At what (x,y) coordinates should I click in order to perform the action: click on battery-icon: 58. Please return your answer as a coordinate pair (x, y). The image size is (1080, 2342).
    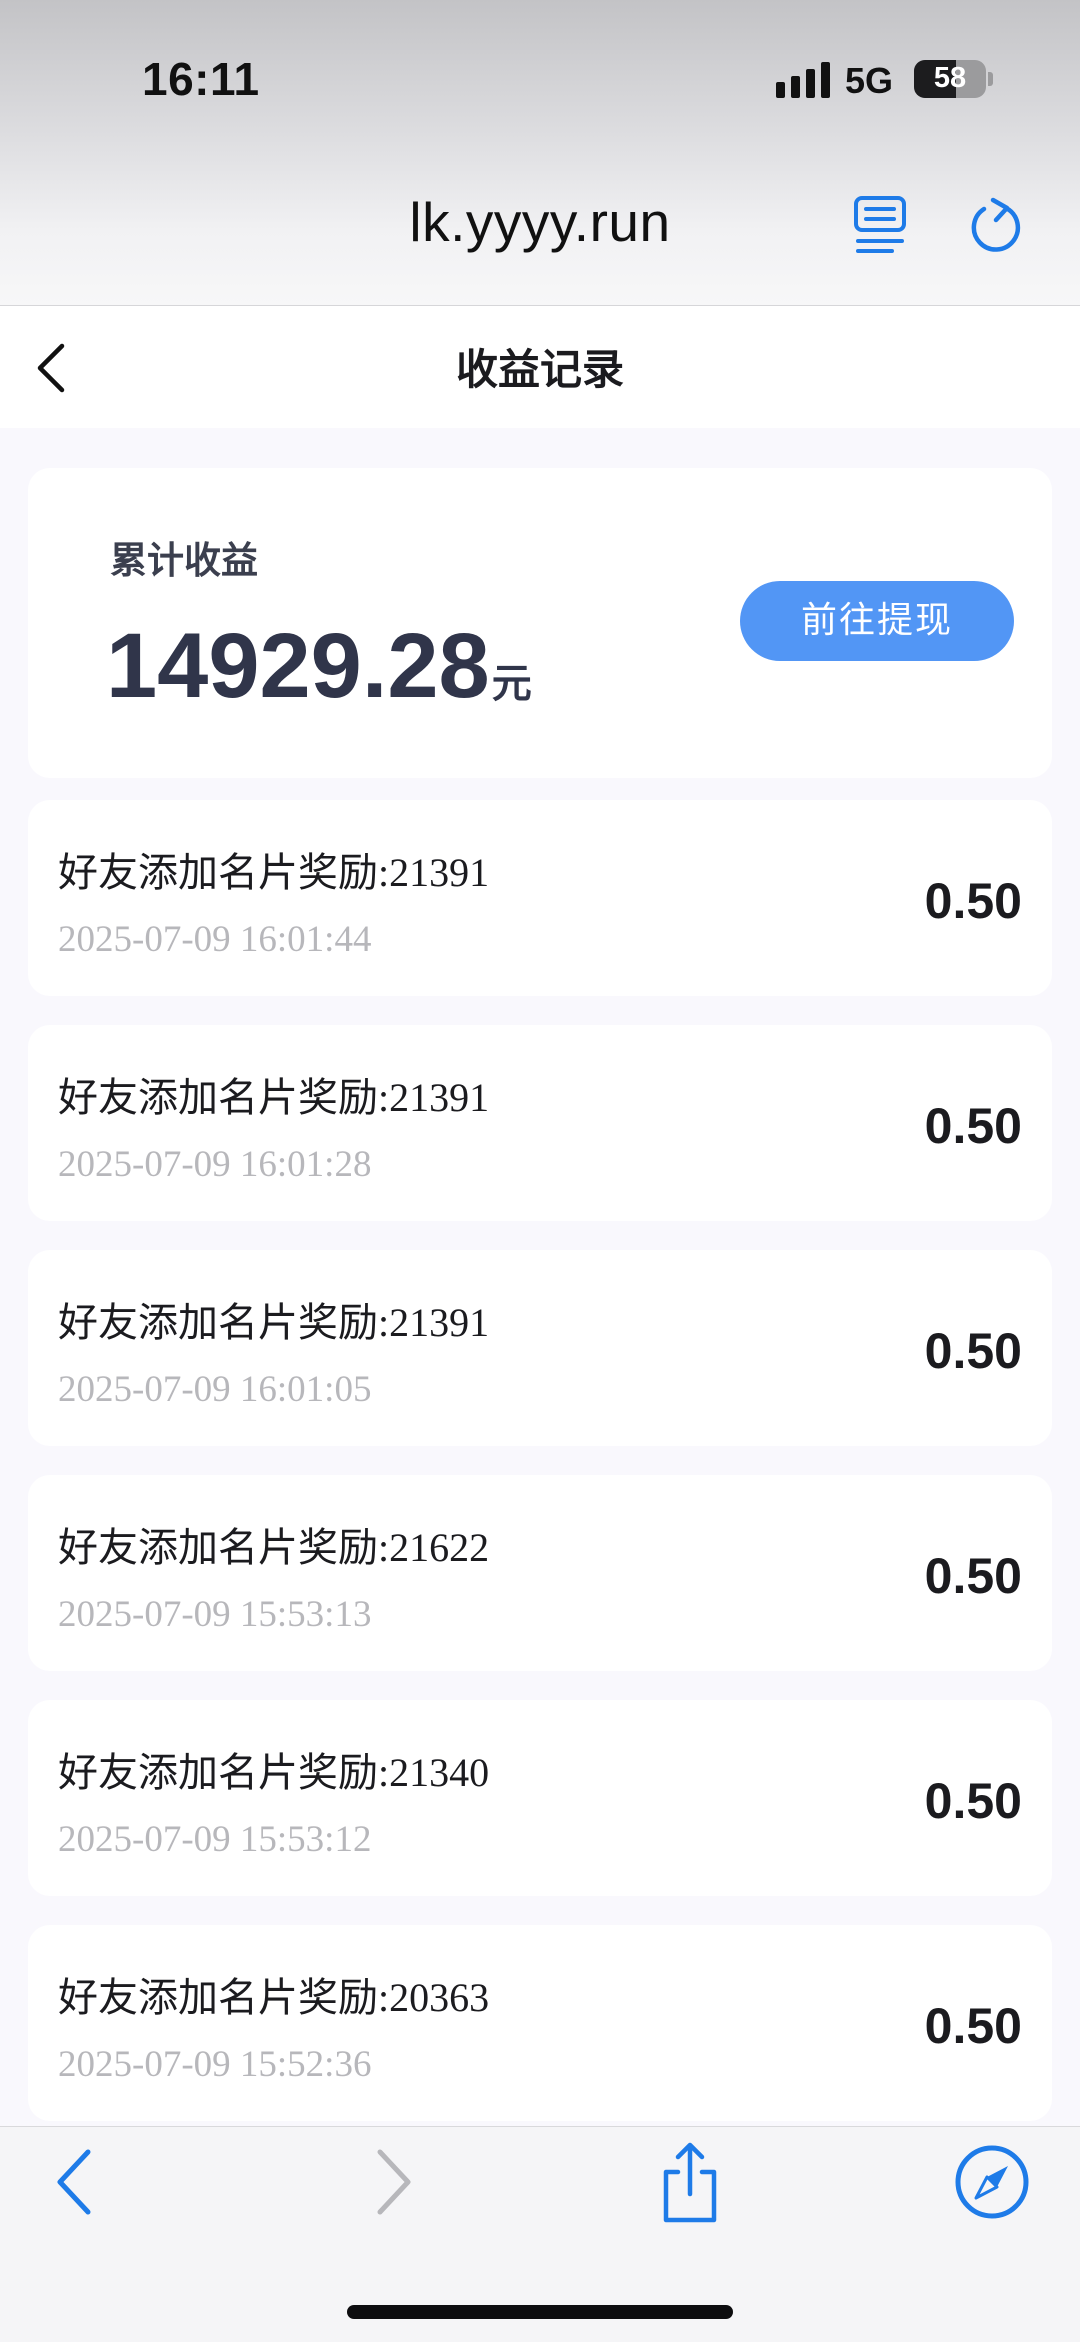
    Looking at the image, I should click on (950, 79).